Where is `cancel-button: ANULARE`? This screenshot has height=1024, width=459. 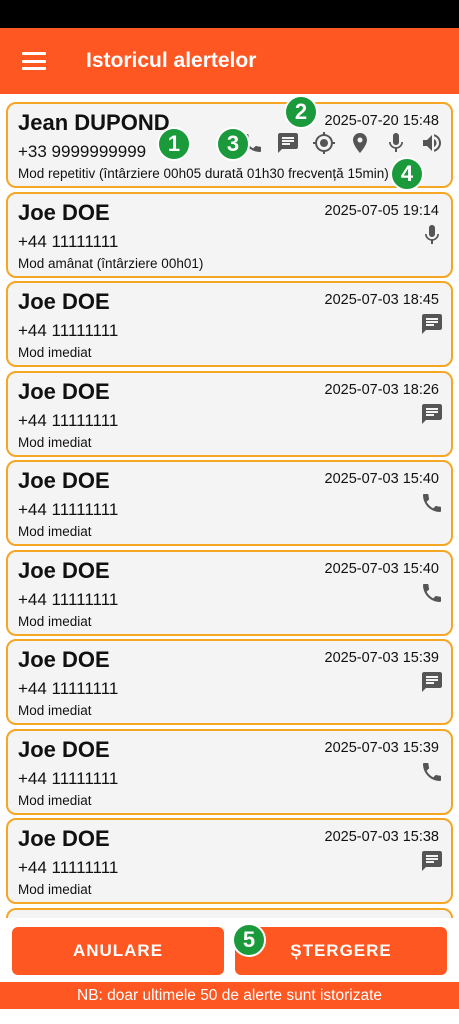
cancel-button: ANULARE is located at coordinates (118, 951).